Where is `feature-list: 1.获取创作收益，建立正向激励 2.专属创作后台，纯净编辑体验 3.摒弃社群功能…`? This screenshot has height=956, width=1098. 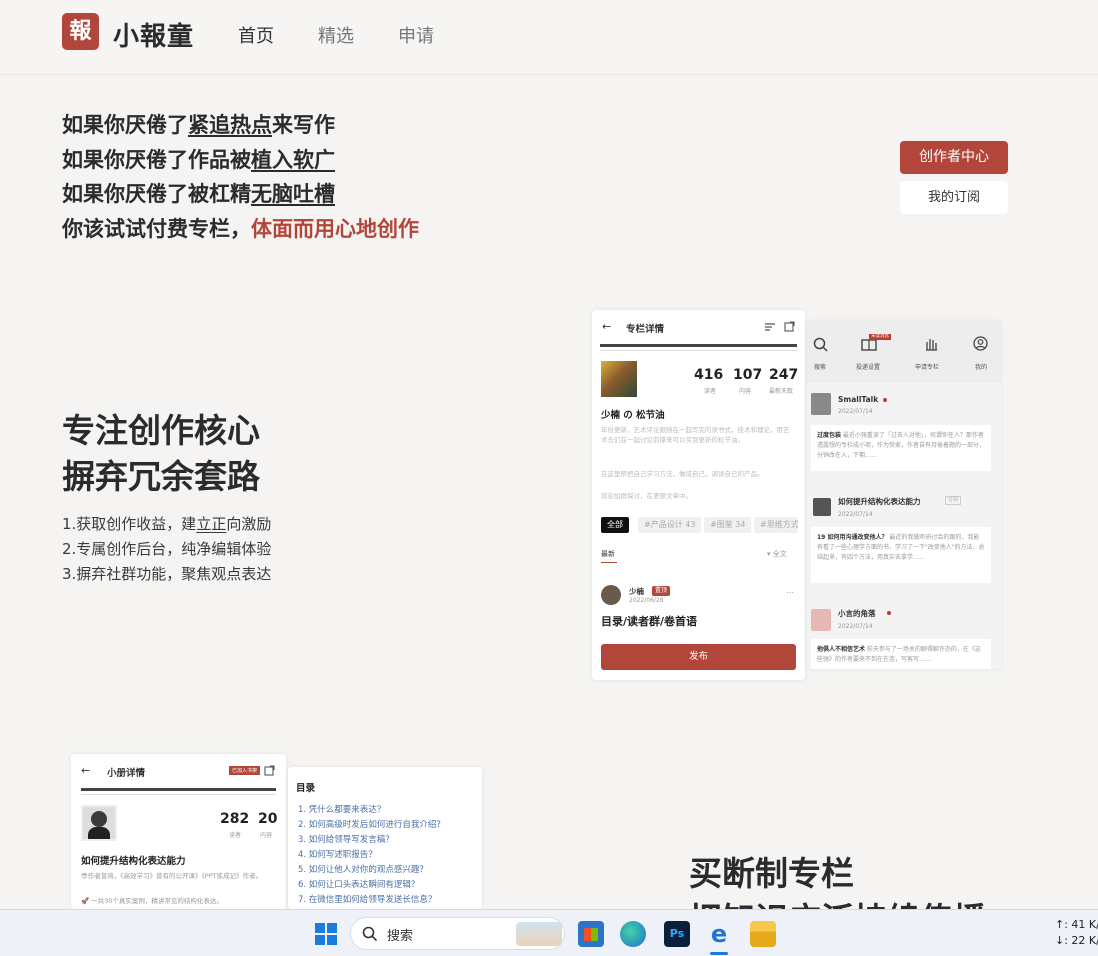
feature-list: 1.获取创作收益，建立正向激励 2.专属创作后台，纯净编辑体验 3.摒弃社群功能… is located at coordinates (166, 549).